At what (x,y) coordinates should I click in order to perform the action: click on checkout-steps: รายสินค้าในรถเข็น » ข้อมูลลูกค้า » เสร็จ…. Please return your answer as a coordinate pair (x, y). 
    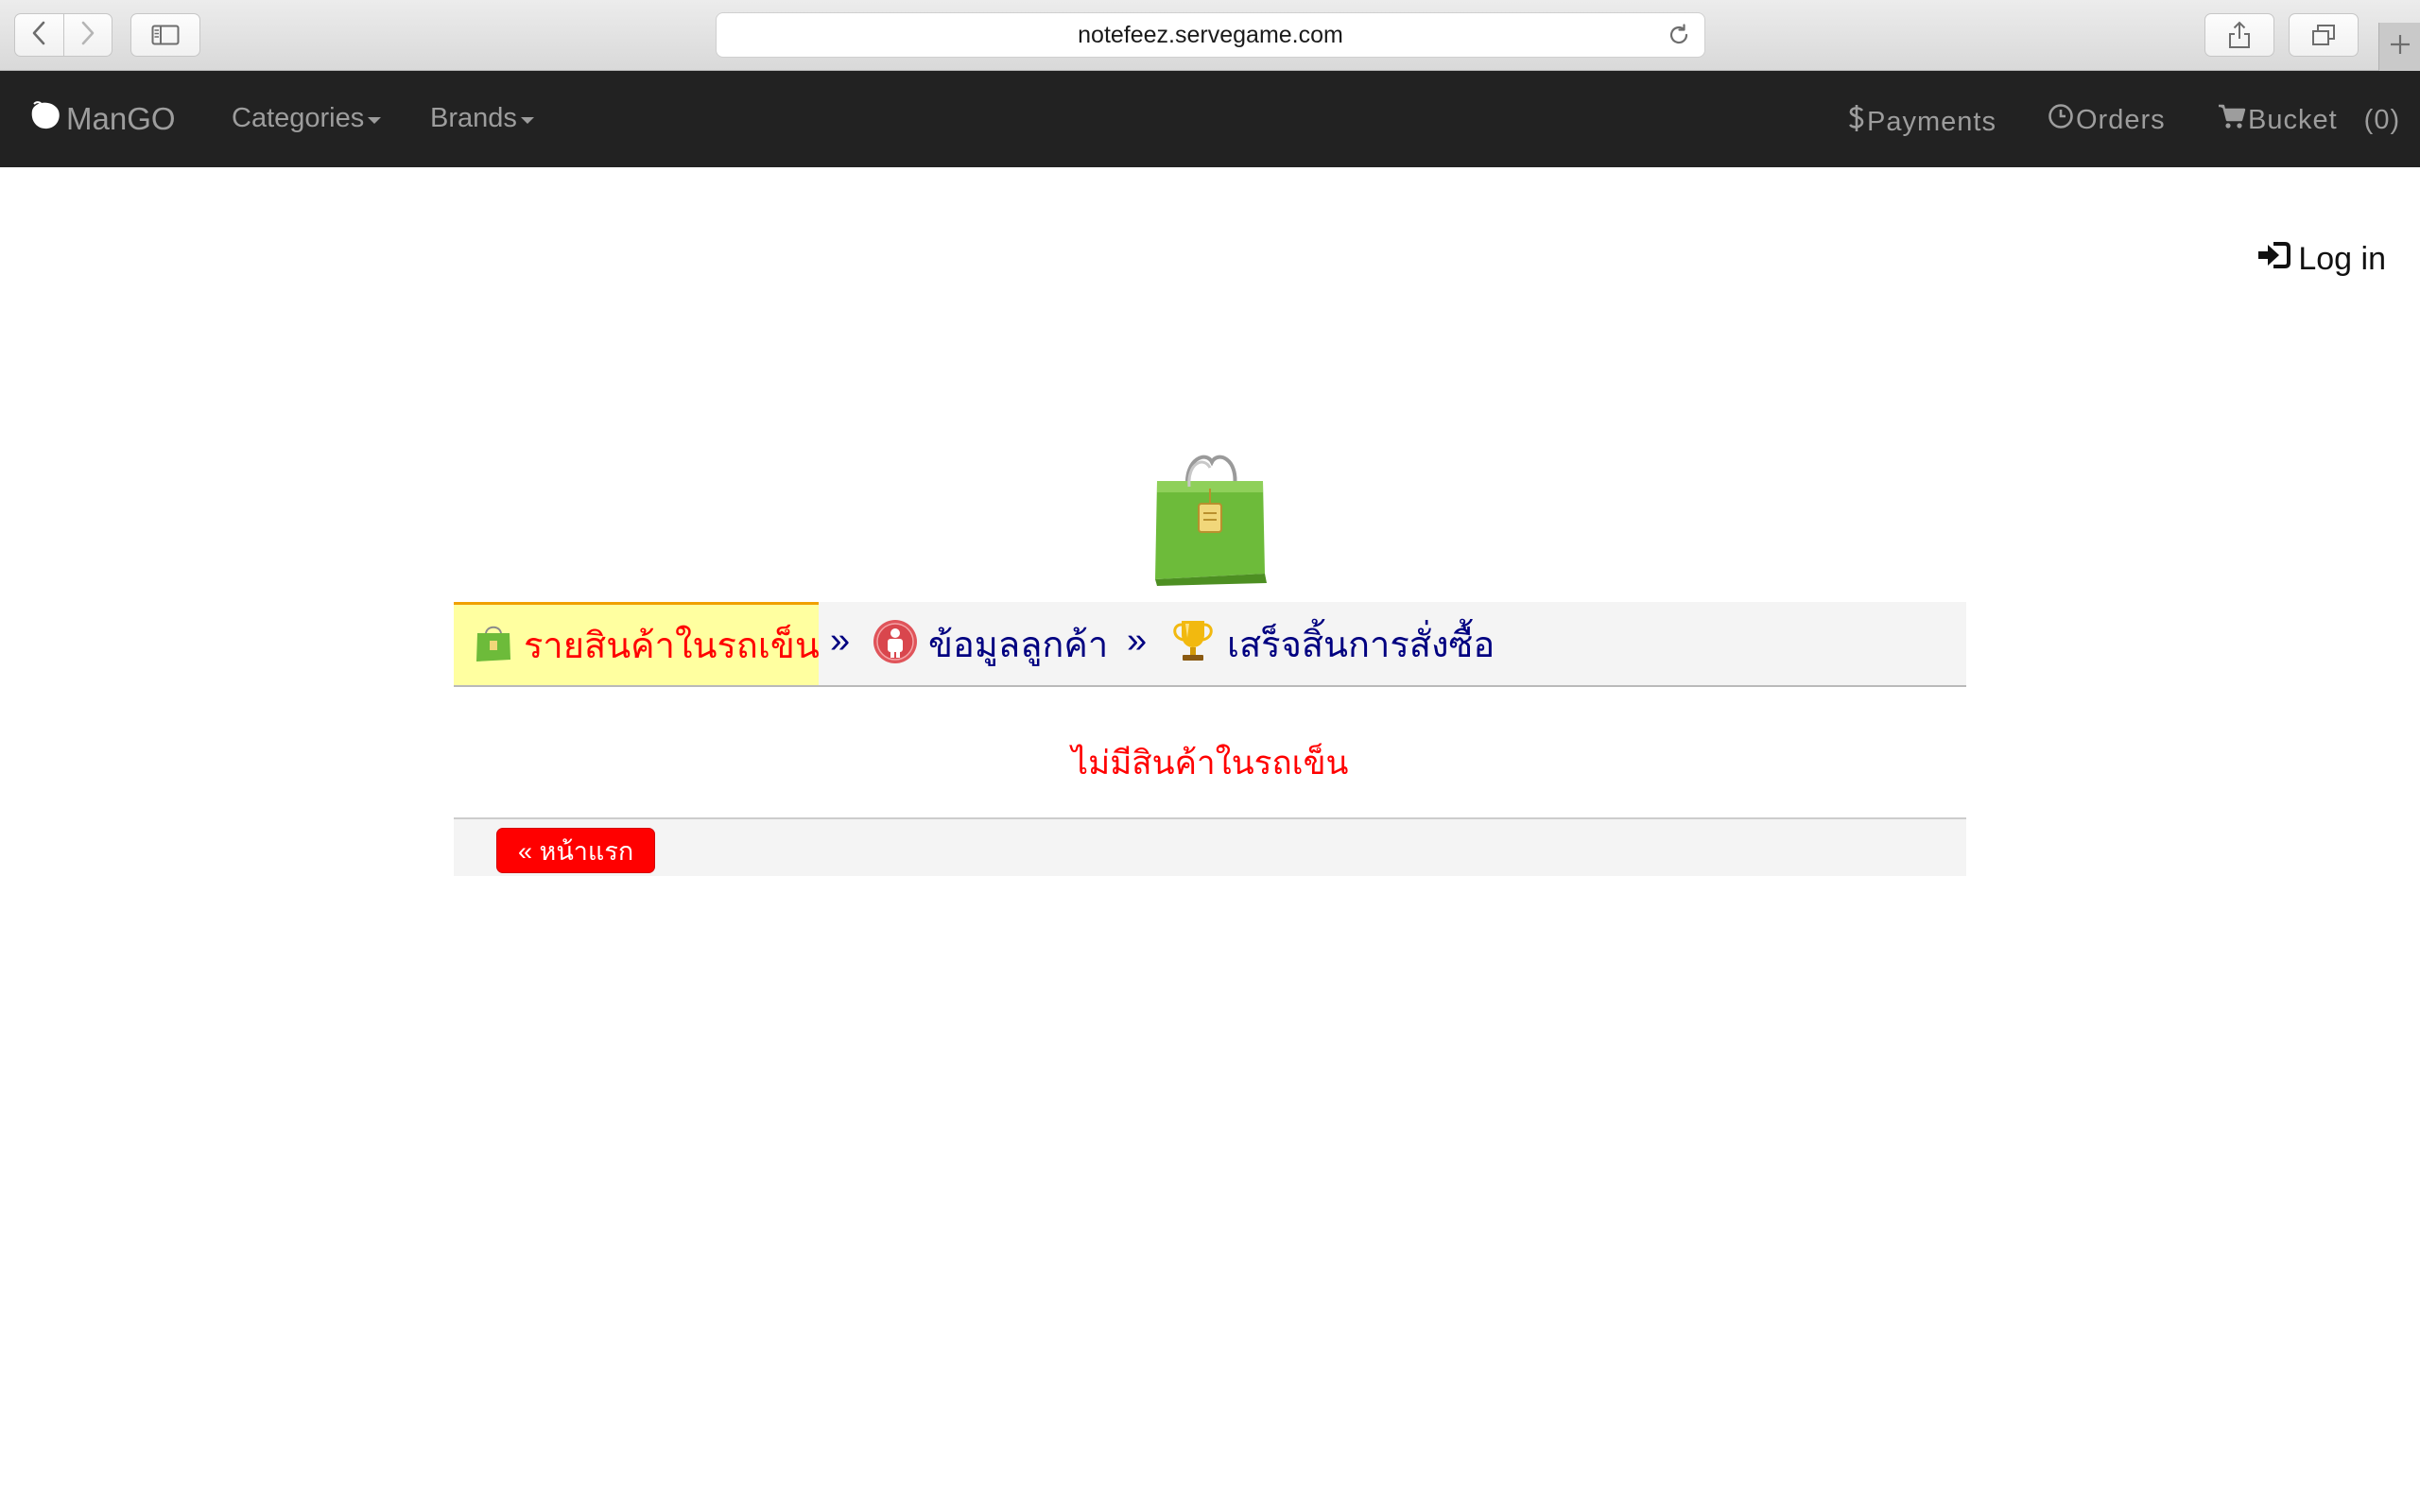
    Looking at the image, I should click on (1210, 644).